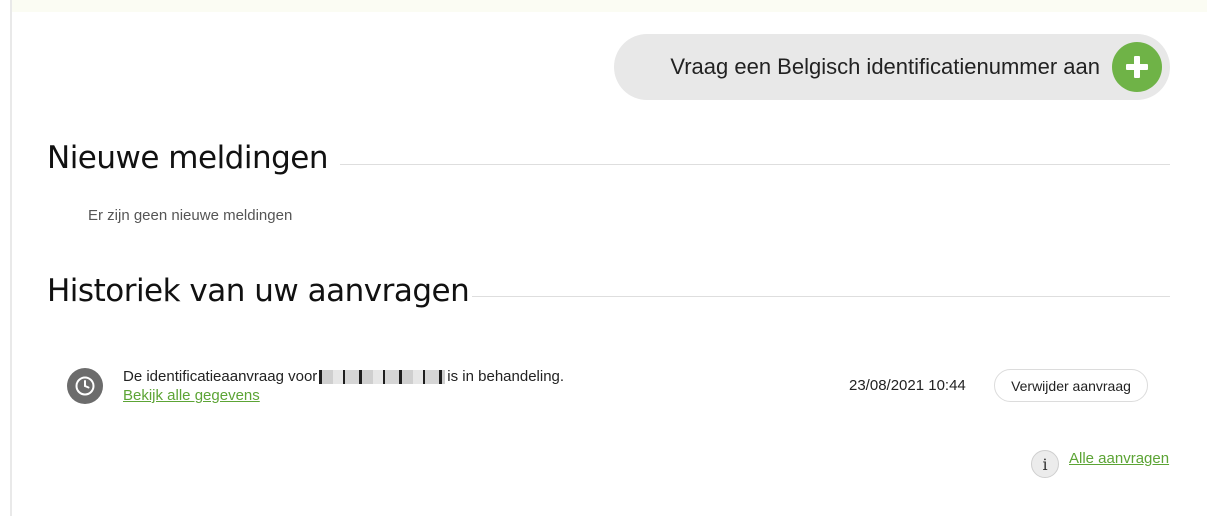  What do you see at coordinates (1045, 464) in the screenshot?
I see `info-icon: i` at bounding box center [1045, 464].